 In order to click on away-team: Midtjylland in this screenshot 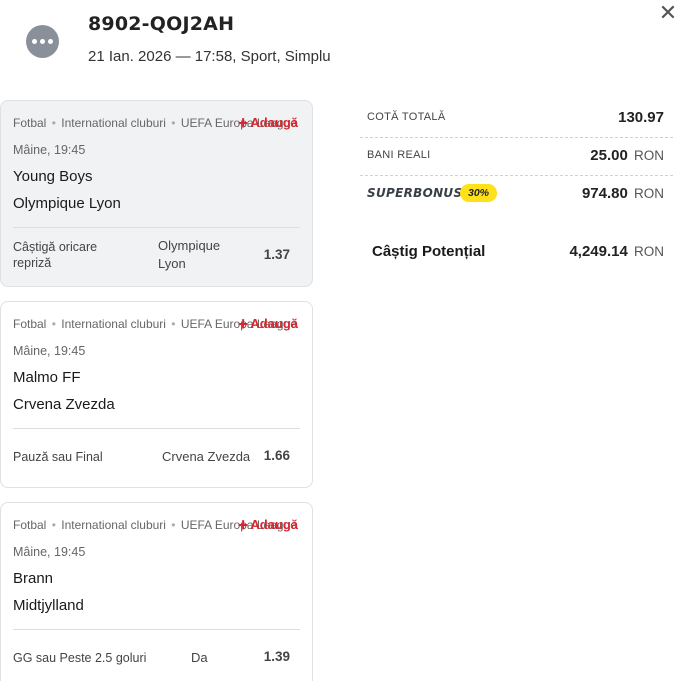, I will do `click(48, 605)`.